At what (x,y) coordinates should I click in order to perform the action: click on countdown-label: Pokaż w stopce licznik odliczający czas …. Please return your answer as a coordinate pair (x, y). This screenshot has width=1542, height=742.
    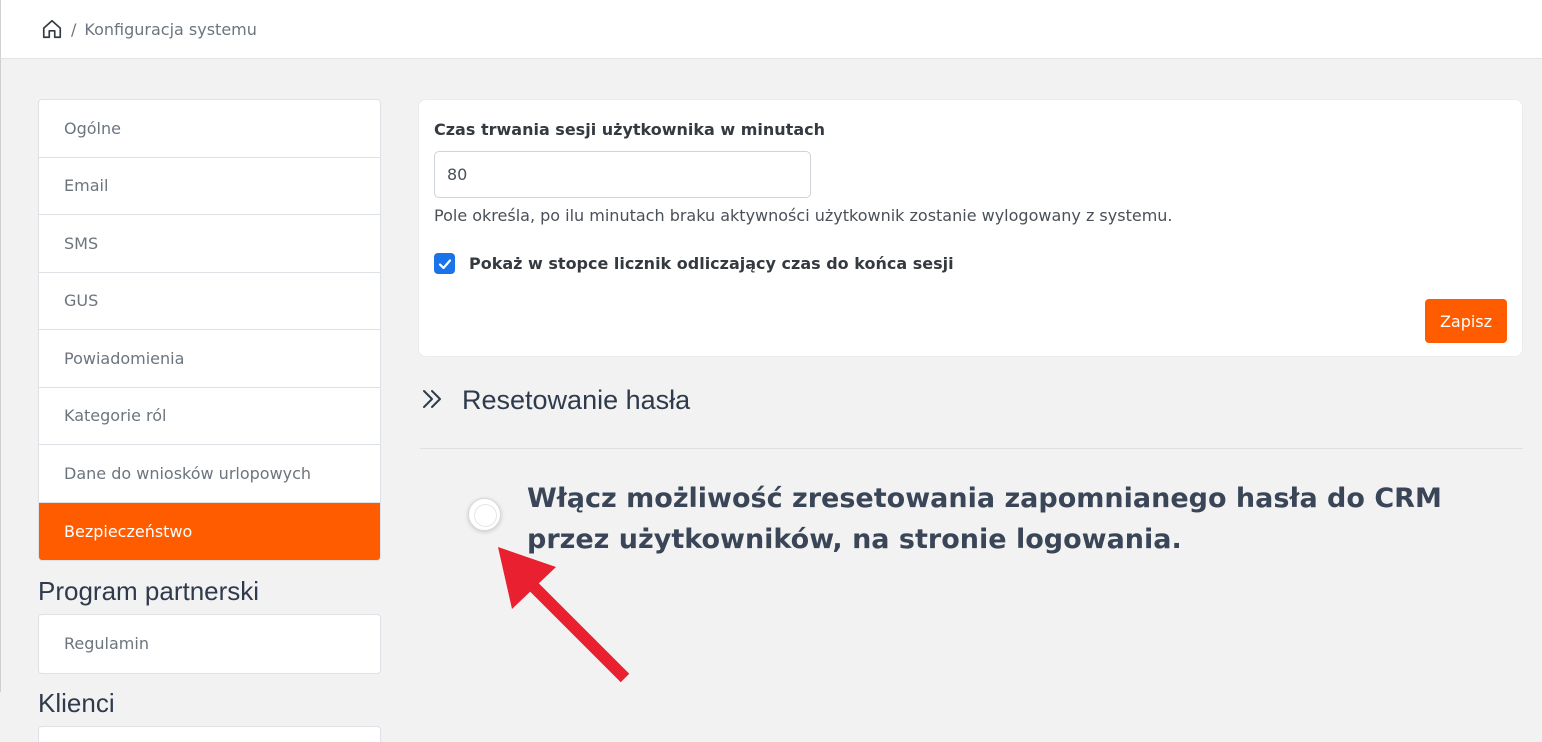
    Looking at the image, I should click on (711, 263).